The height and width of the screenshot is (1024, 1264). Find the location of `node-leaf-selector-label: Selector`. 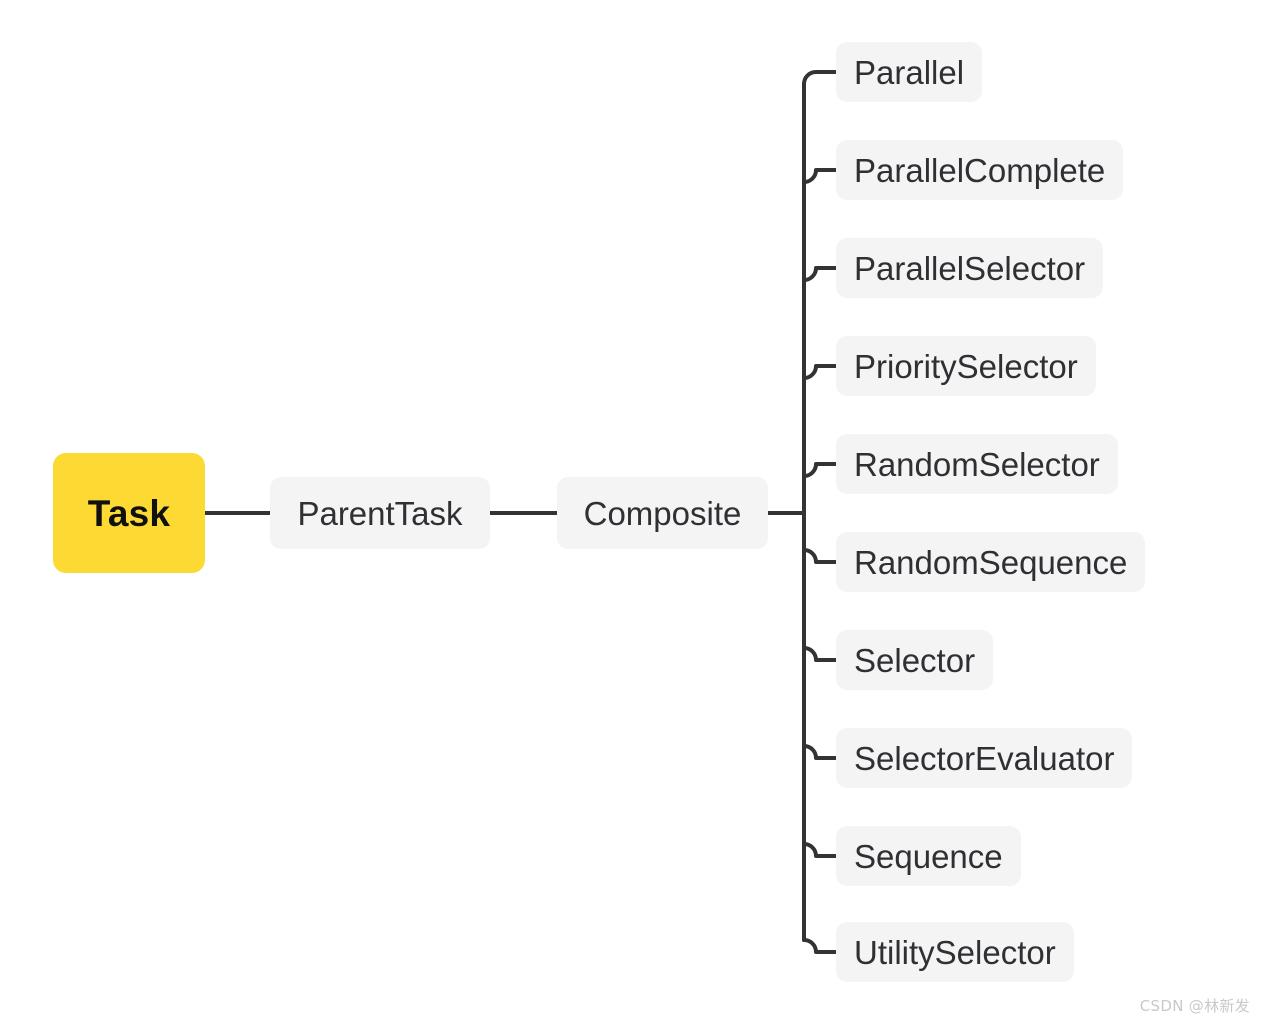

node-leaf-selector-label: Selector is located at coordinates (915, 660).